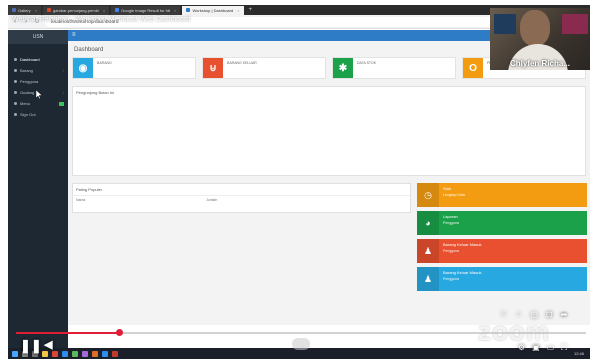  Describe the element at coordinates (542, 348) in the screenshot. I see `player-controls-right: ⚙ ▣ ▭ ⛶` at that location.